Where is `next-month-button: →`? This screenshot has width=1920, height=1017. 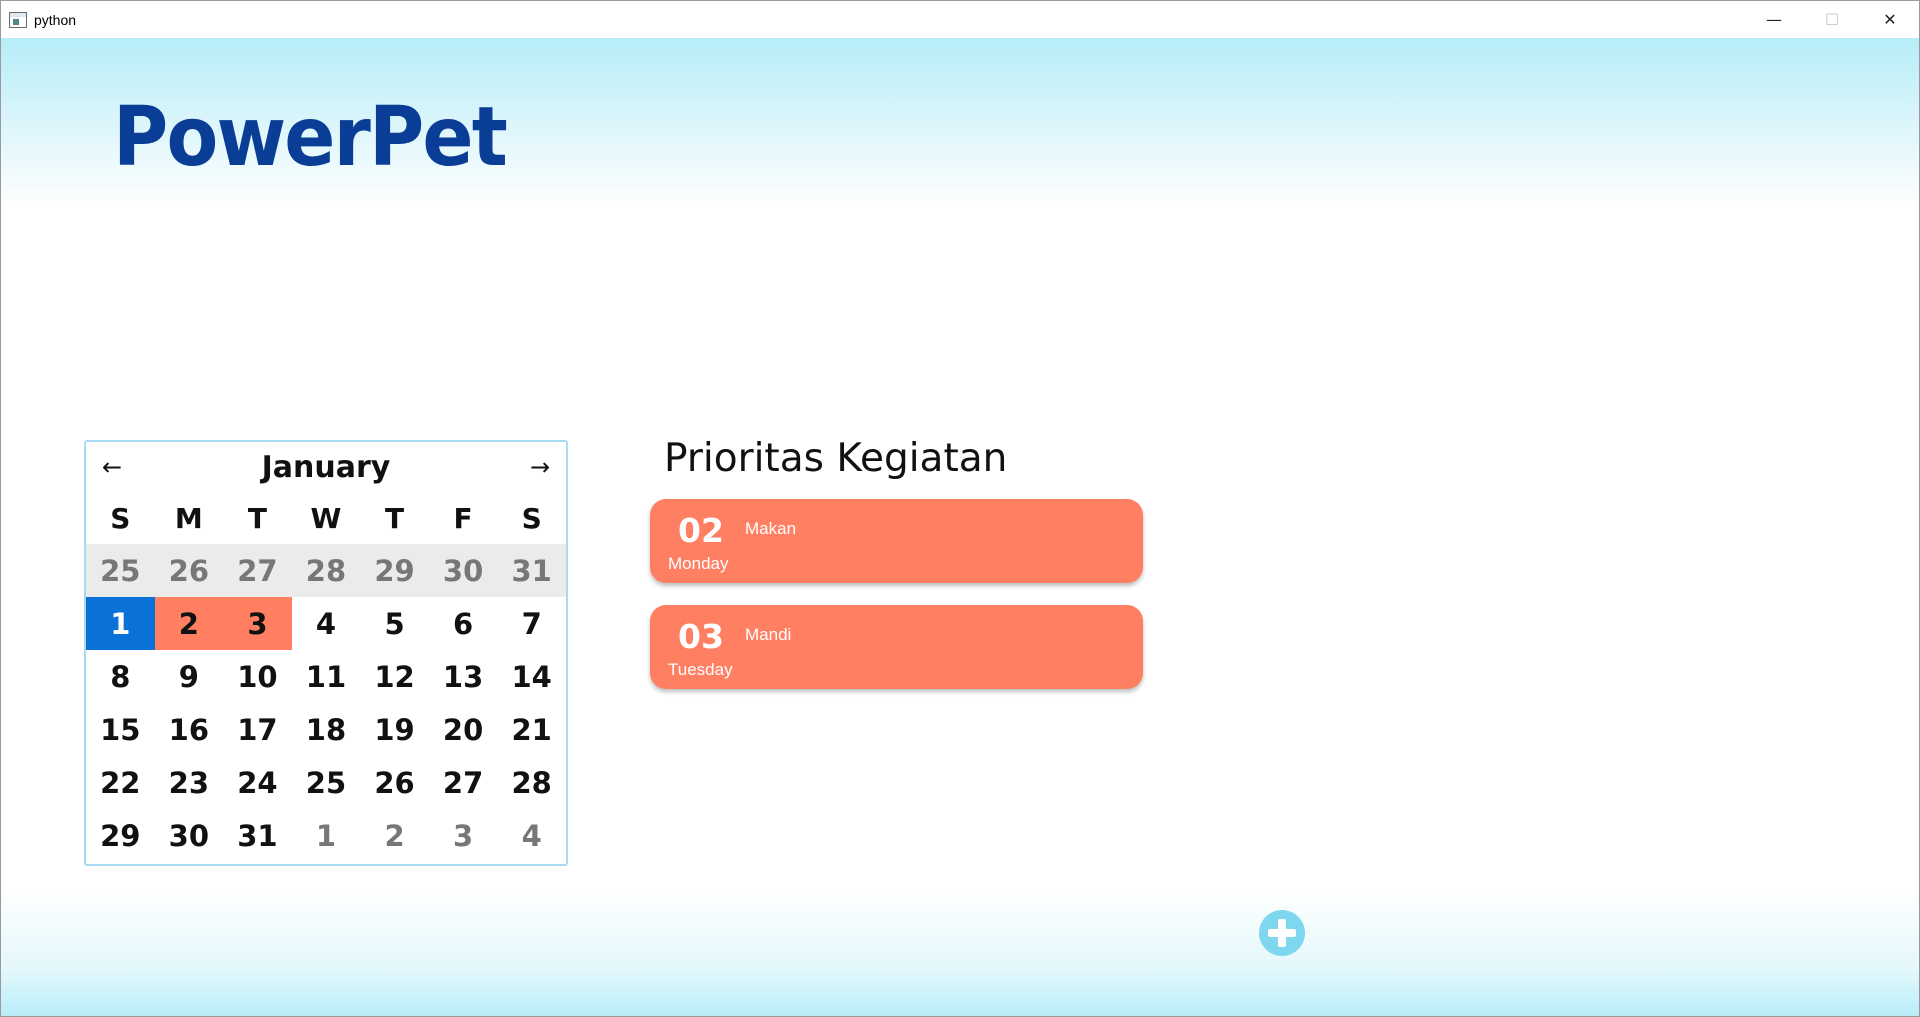
next-month-button: → is located at coordinates (540, 467).